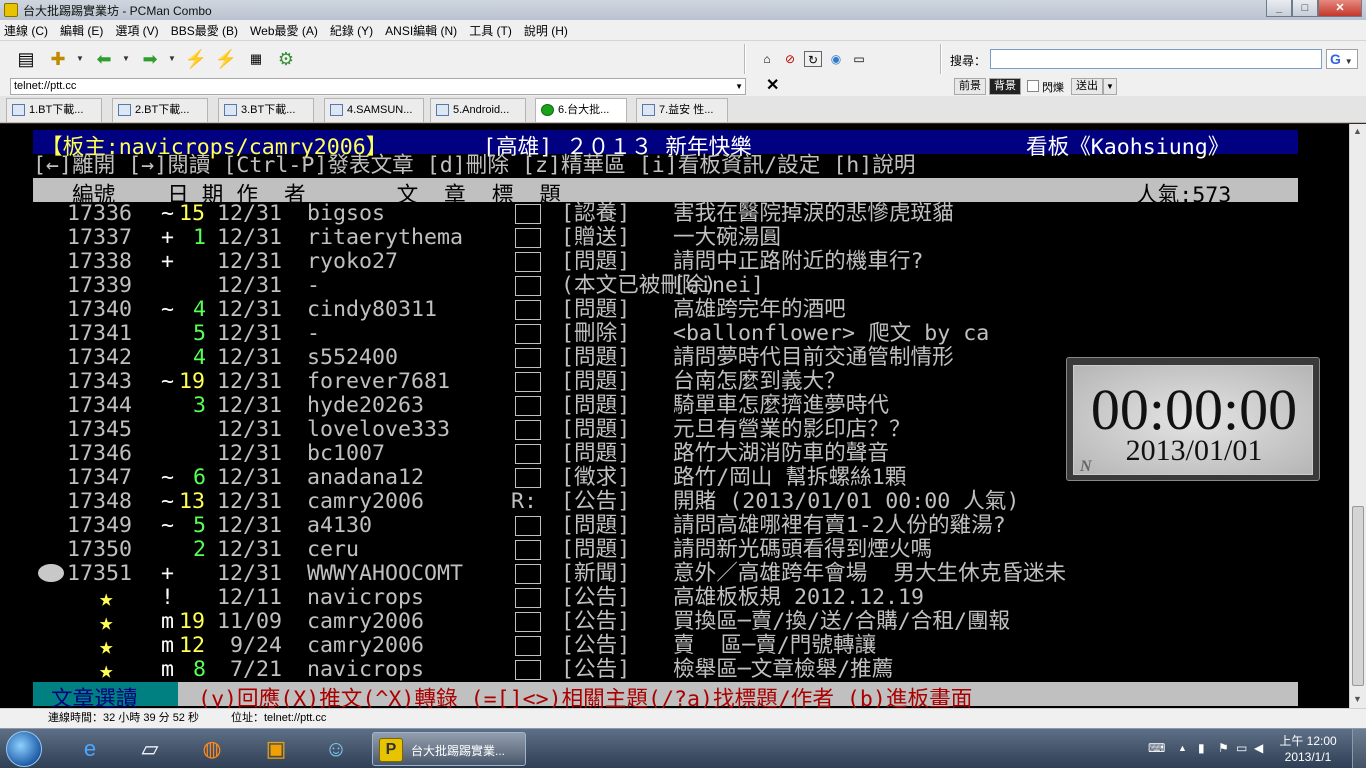 This screenshot has height=768, width=1366. Describe the element at coordinates (546, 30) in the screenshot. I see `menu-help: 說明 (H)` at that location.